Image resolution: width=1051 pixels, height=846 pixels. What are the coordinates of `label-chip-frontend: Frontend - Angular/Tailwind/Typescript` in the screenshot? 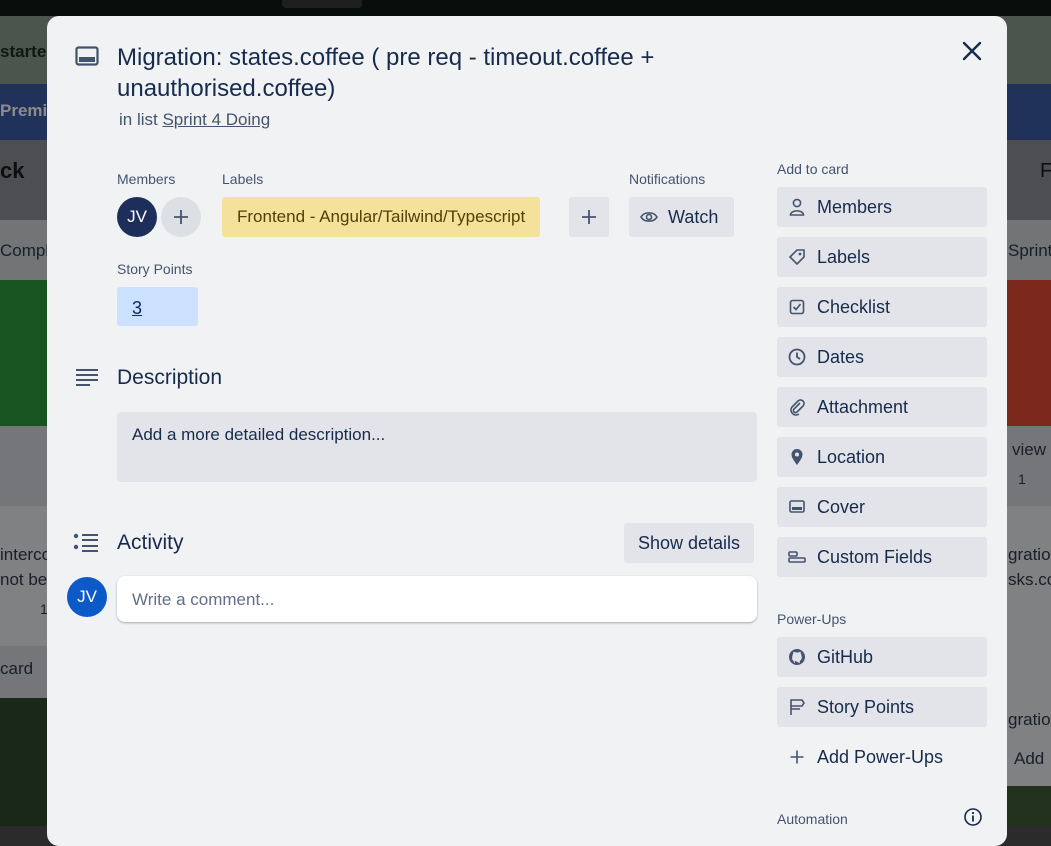 It's located at (381, 217).